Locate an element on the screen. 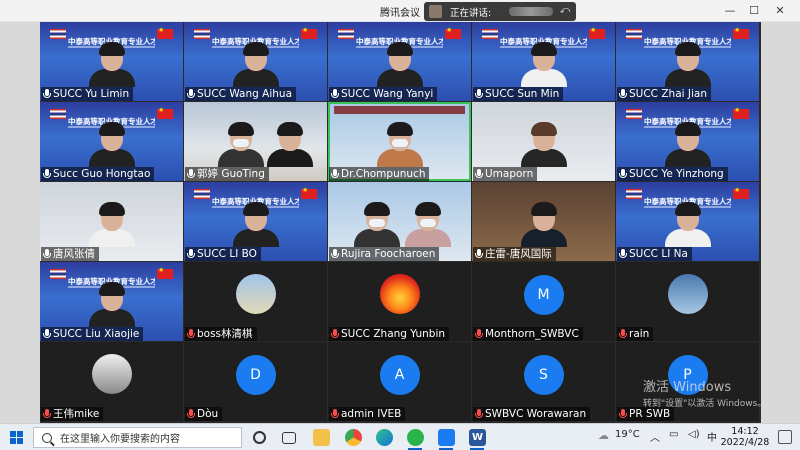  window-title: 腾讯会议 is located at coordinates (400, 13).